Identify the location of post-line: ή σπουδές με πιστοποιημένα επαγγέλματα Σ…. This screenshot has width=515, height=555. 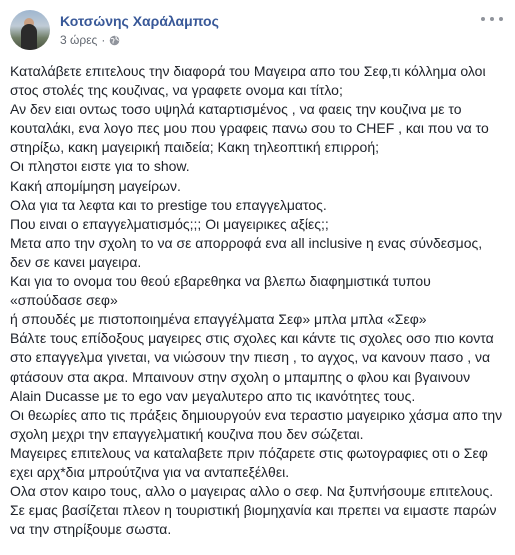
(218, 319).